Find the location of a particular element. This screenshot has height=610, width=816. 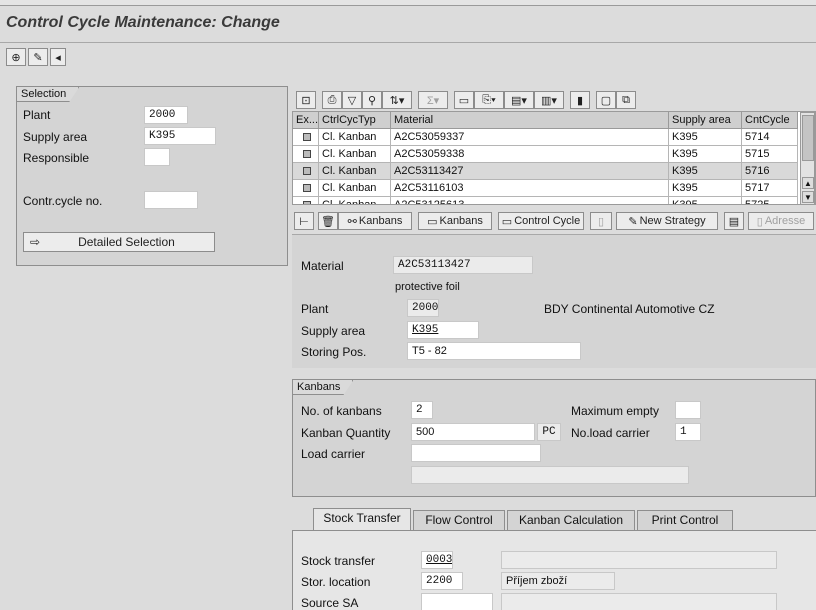

notes-icon: ▤ is located at coordinates (734, 221).